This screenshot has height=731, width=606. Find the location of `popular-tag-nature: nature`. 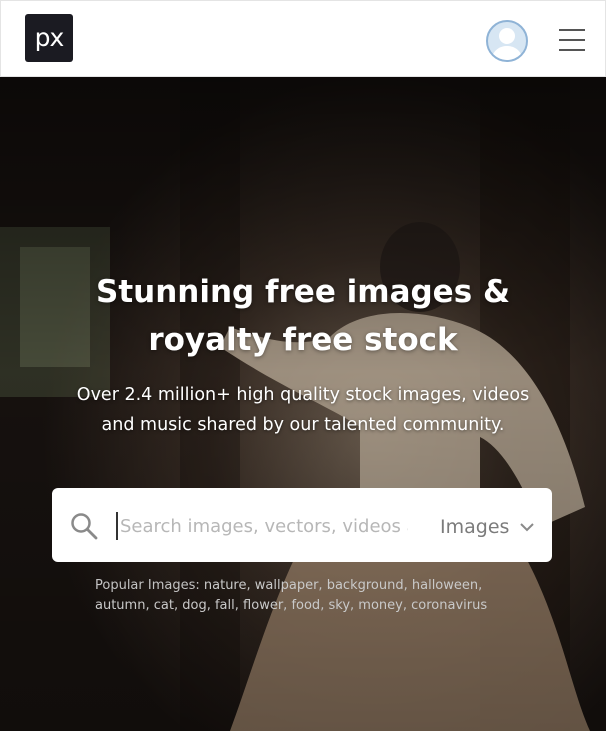

popular-tag-nature: nature is located at coordinates (225, 585).